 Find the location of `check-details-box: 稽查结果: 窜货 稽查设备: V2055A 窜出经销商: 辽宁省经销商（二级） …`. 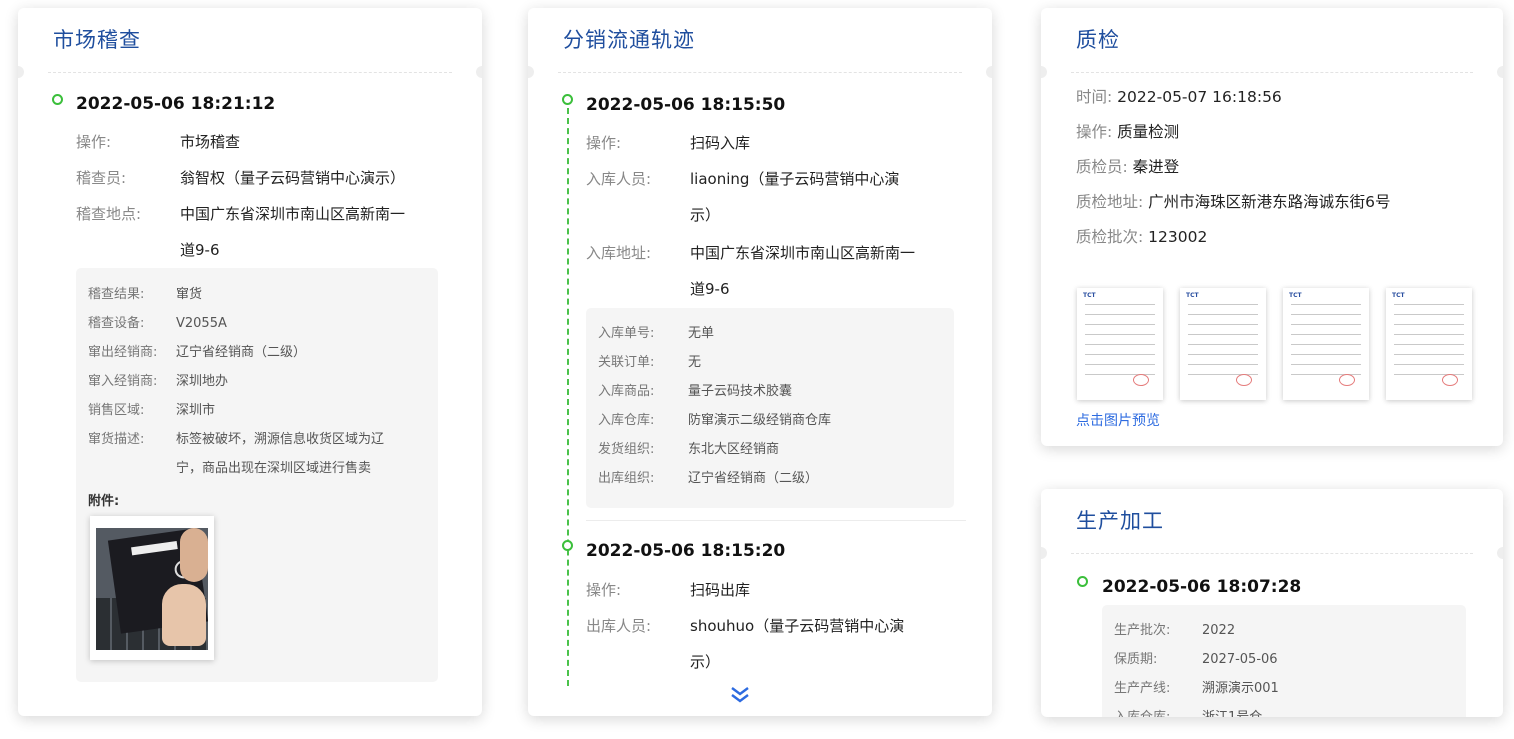

check-details-box: 稽查结果: 窜货 稽查设备: V2055A 窜出经销商: 辽宁省经销商（二级） … is located at coordinates (257, 475).